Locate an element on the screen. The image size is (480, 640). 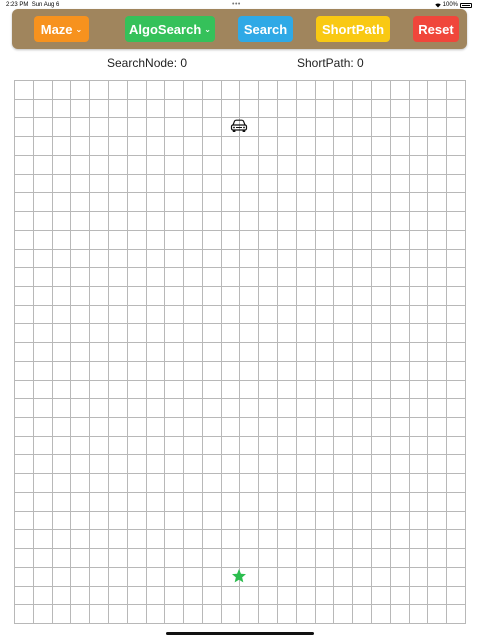
algo-search-dropdown-button: AlgoSearch ⌄ is located at coordinates (170, 29).